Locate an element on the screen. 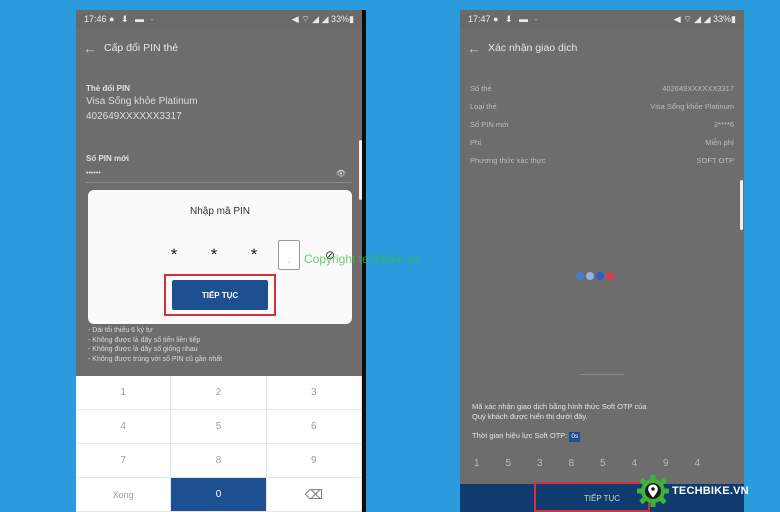 This screenshot has width=780, height=512. loading-indicator is located at coordinates (596, 276).